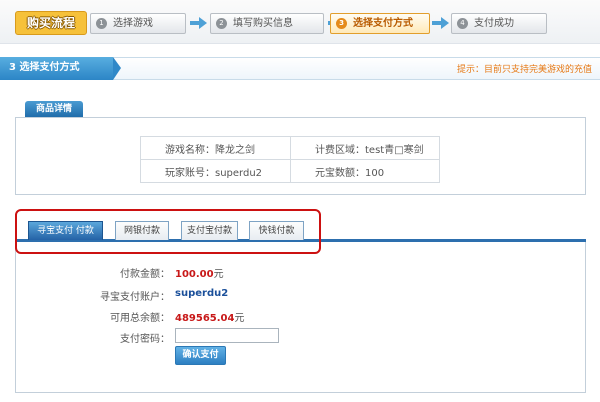 Image resolution: width=600 pixels, height=402 pixels. Describe the element at coordinates (263, 23) in the screenshot. I see `step-label: 填写购买信息` at that location.